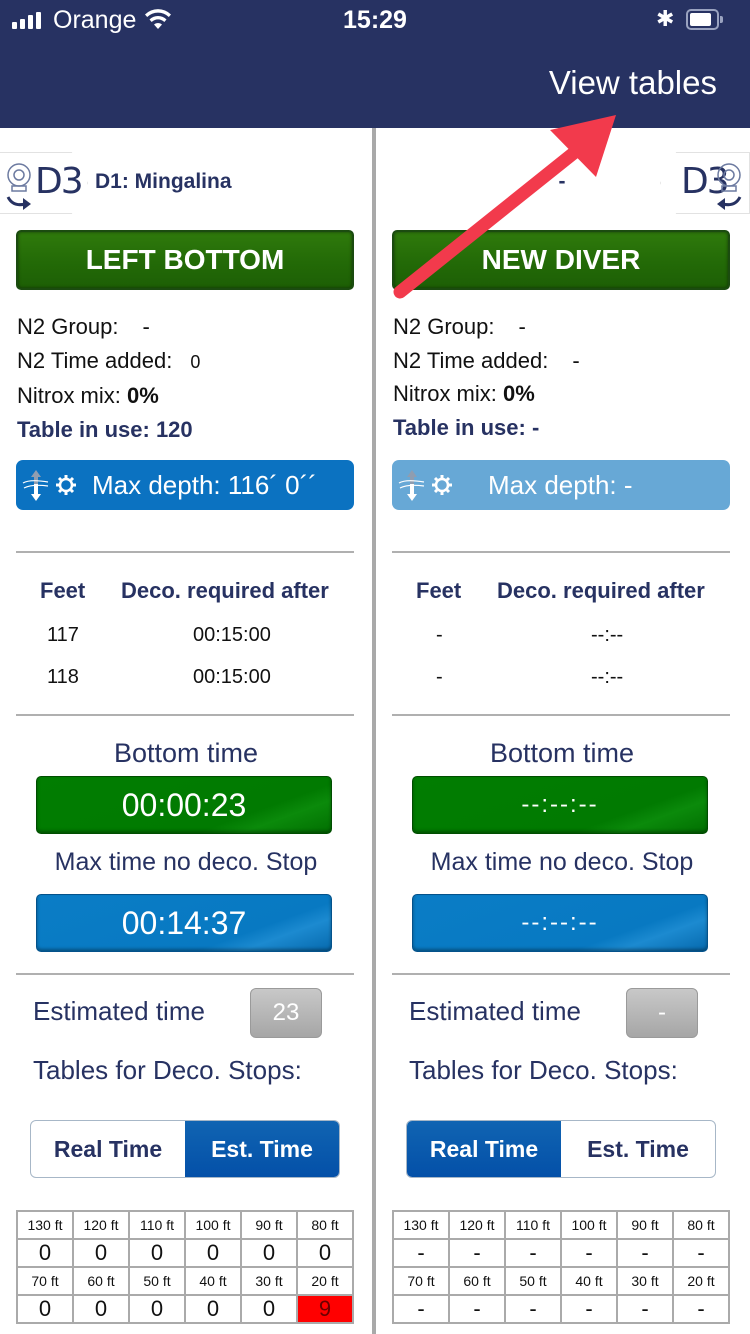 The width and height of the screenshot is (750, 1334). Describe the element at coordinates (633, 83) in the screenshot. I see `view-tables-button: View tables` at that location.